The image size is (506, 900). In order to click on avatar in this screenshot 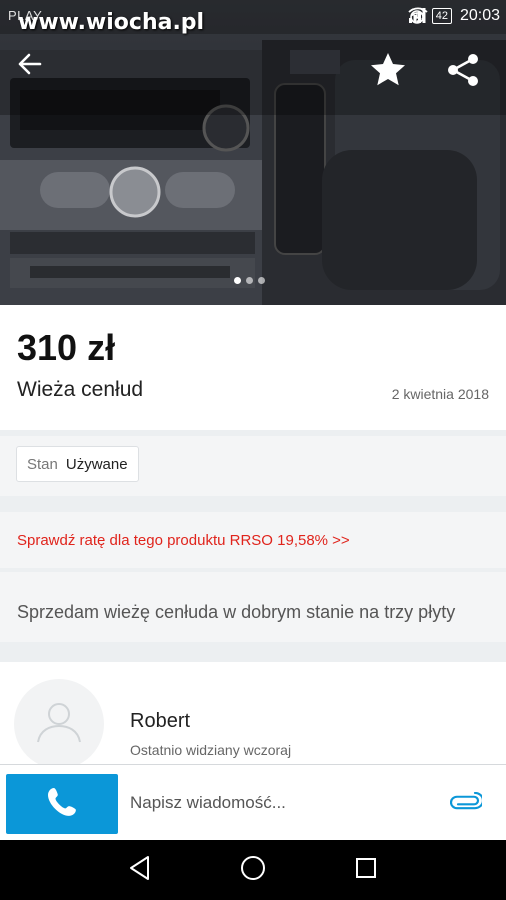, I will do `click(59, 724)`.